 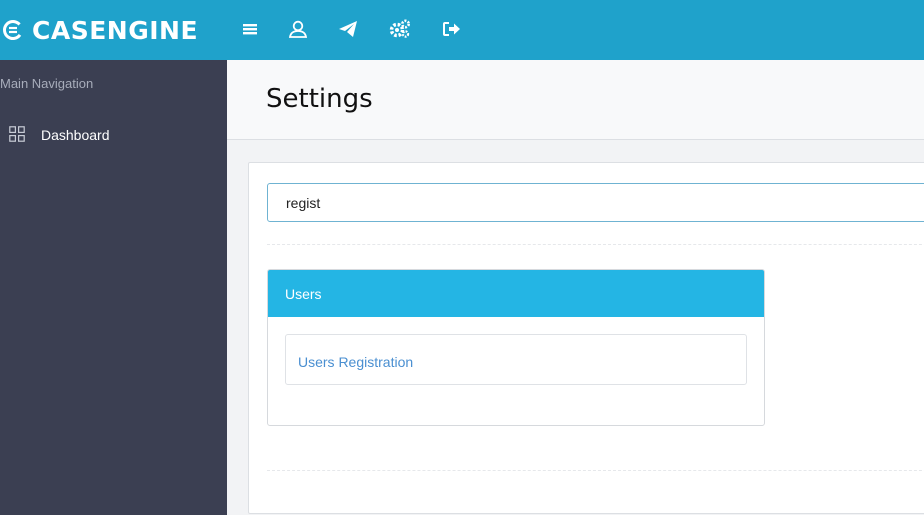 I want to click on gears-icon, so click(x=400, y=29).